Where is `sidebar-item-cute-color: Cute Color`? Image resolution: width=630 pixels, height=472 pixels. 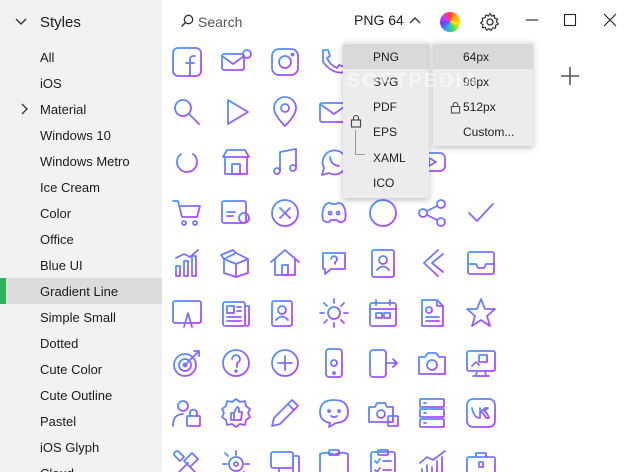
sidebar-item-cute-color: Cute Color is located at coordinates (81, 369).